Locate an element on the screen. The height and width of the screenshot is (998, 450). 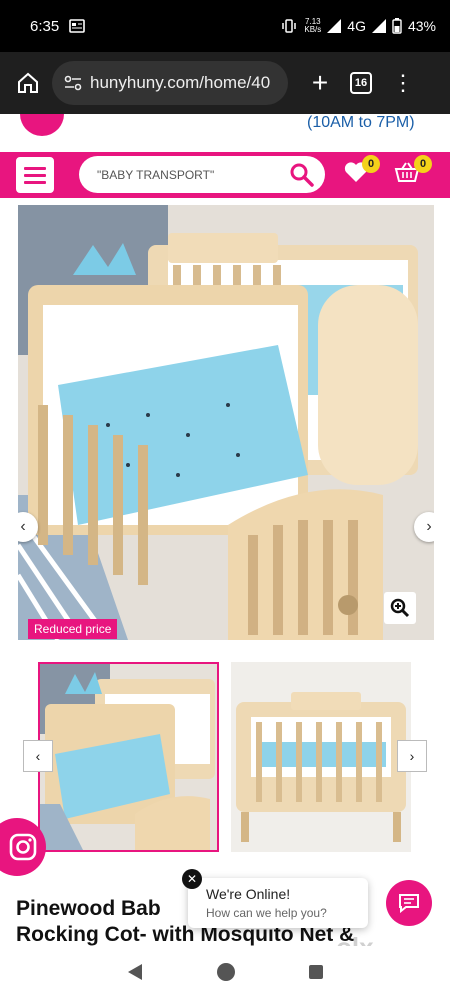
tab-count: 16 is located at coordinates (361, 83).